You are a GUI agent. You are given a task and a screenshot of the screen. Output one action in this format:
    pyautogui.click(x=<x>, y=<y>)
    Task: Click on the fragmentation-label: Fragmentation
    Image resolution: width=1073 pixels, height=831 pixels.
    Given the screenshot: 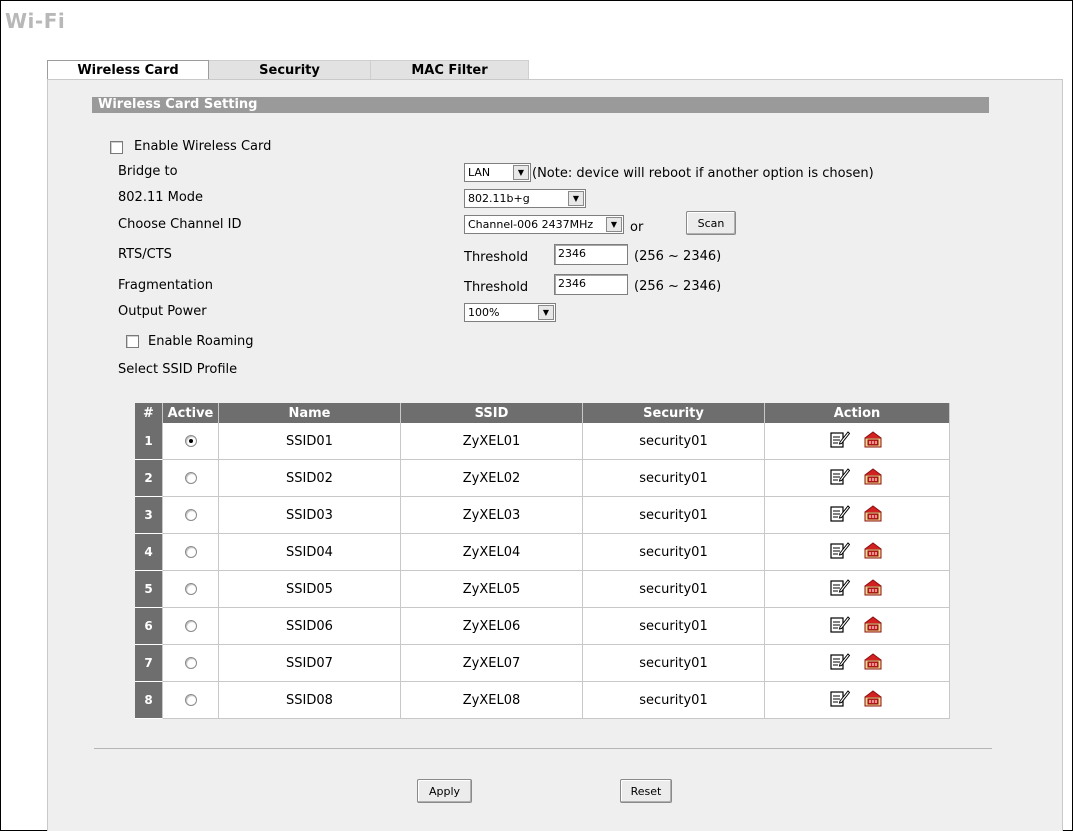 What is the action you would take?
    pyautogui.click(x=165, y=285)
    